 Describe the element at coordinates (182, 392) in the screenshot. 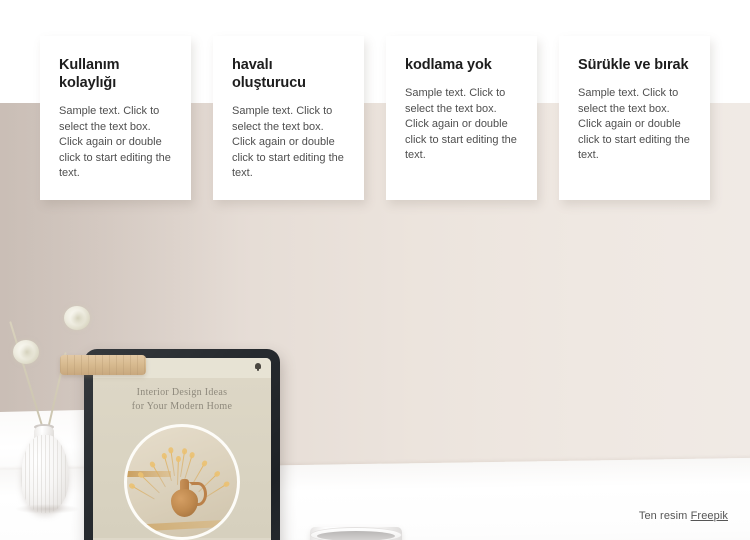

I see `tablet-headline-line1: Interior Design Ideas` at that location.